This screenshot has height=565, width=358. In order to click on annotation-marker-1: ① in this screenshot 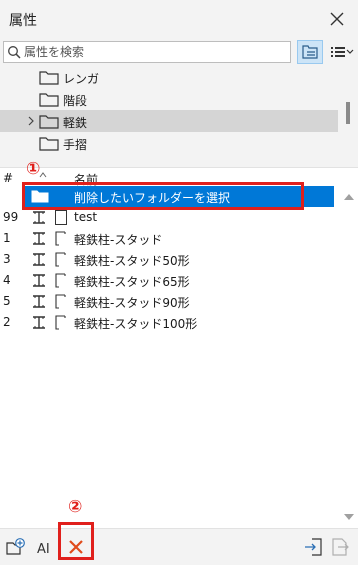, I will do `click(33, 169)`.